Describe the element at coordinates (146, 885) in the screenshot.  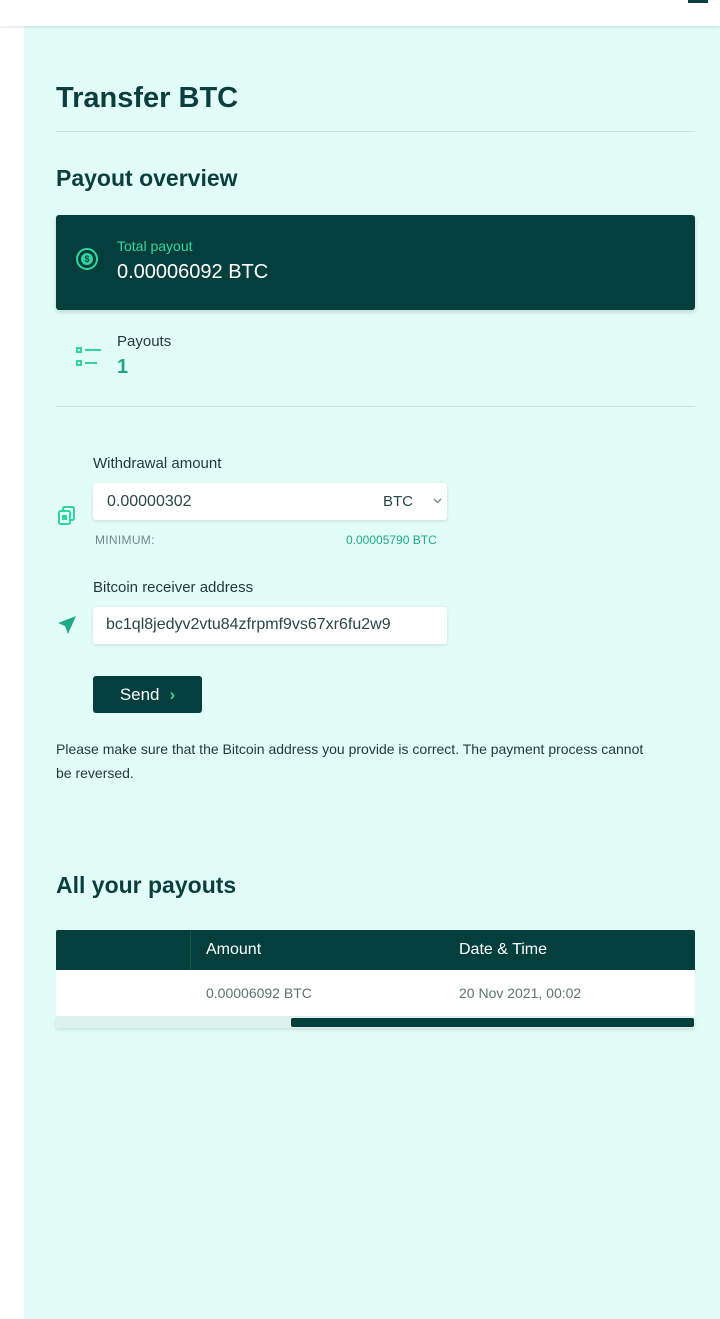
I see `all-payouts-heading: All your payouts` at that location.